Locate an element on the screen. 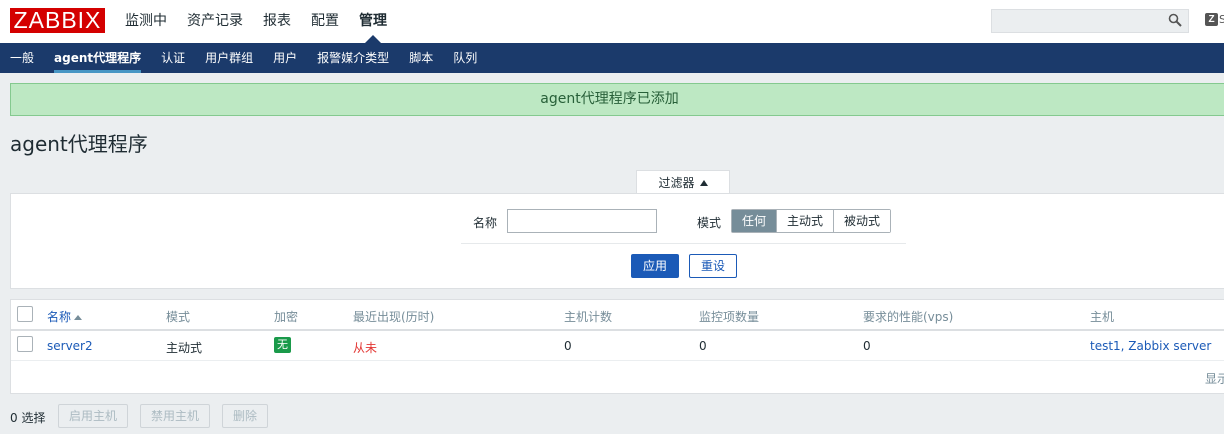  column-header-encryption: 加密 is located at coordinates (286, 317).